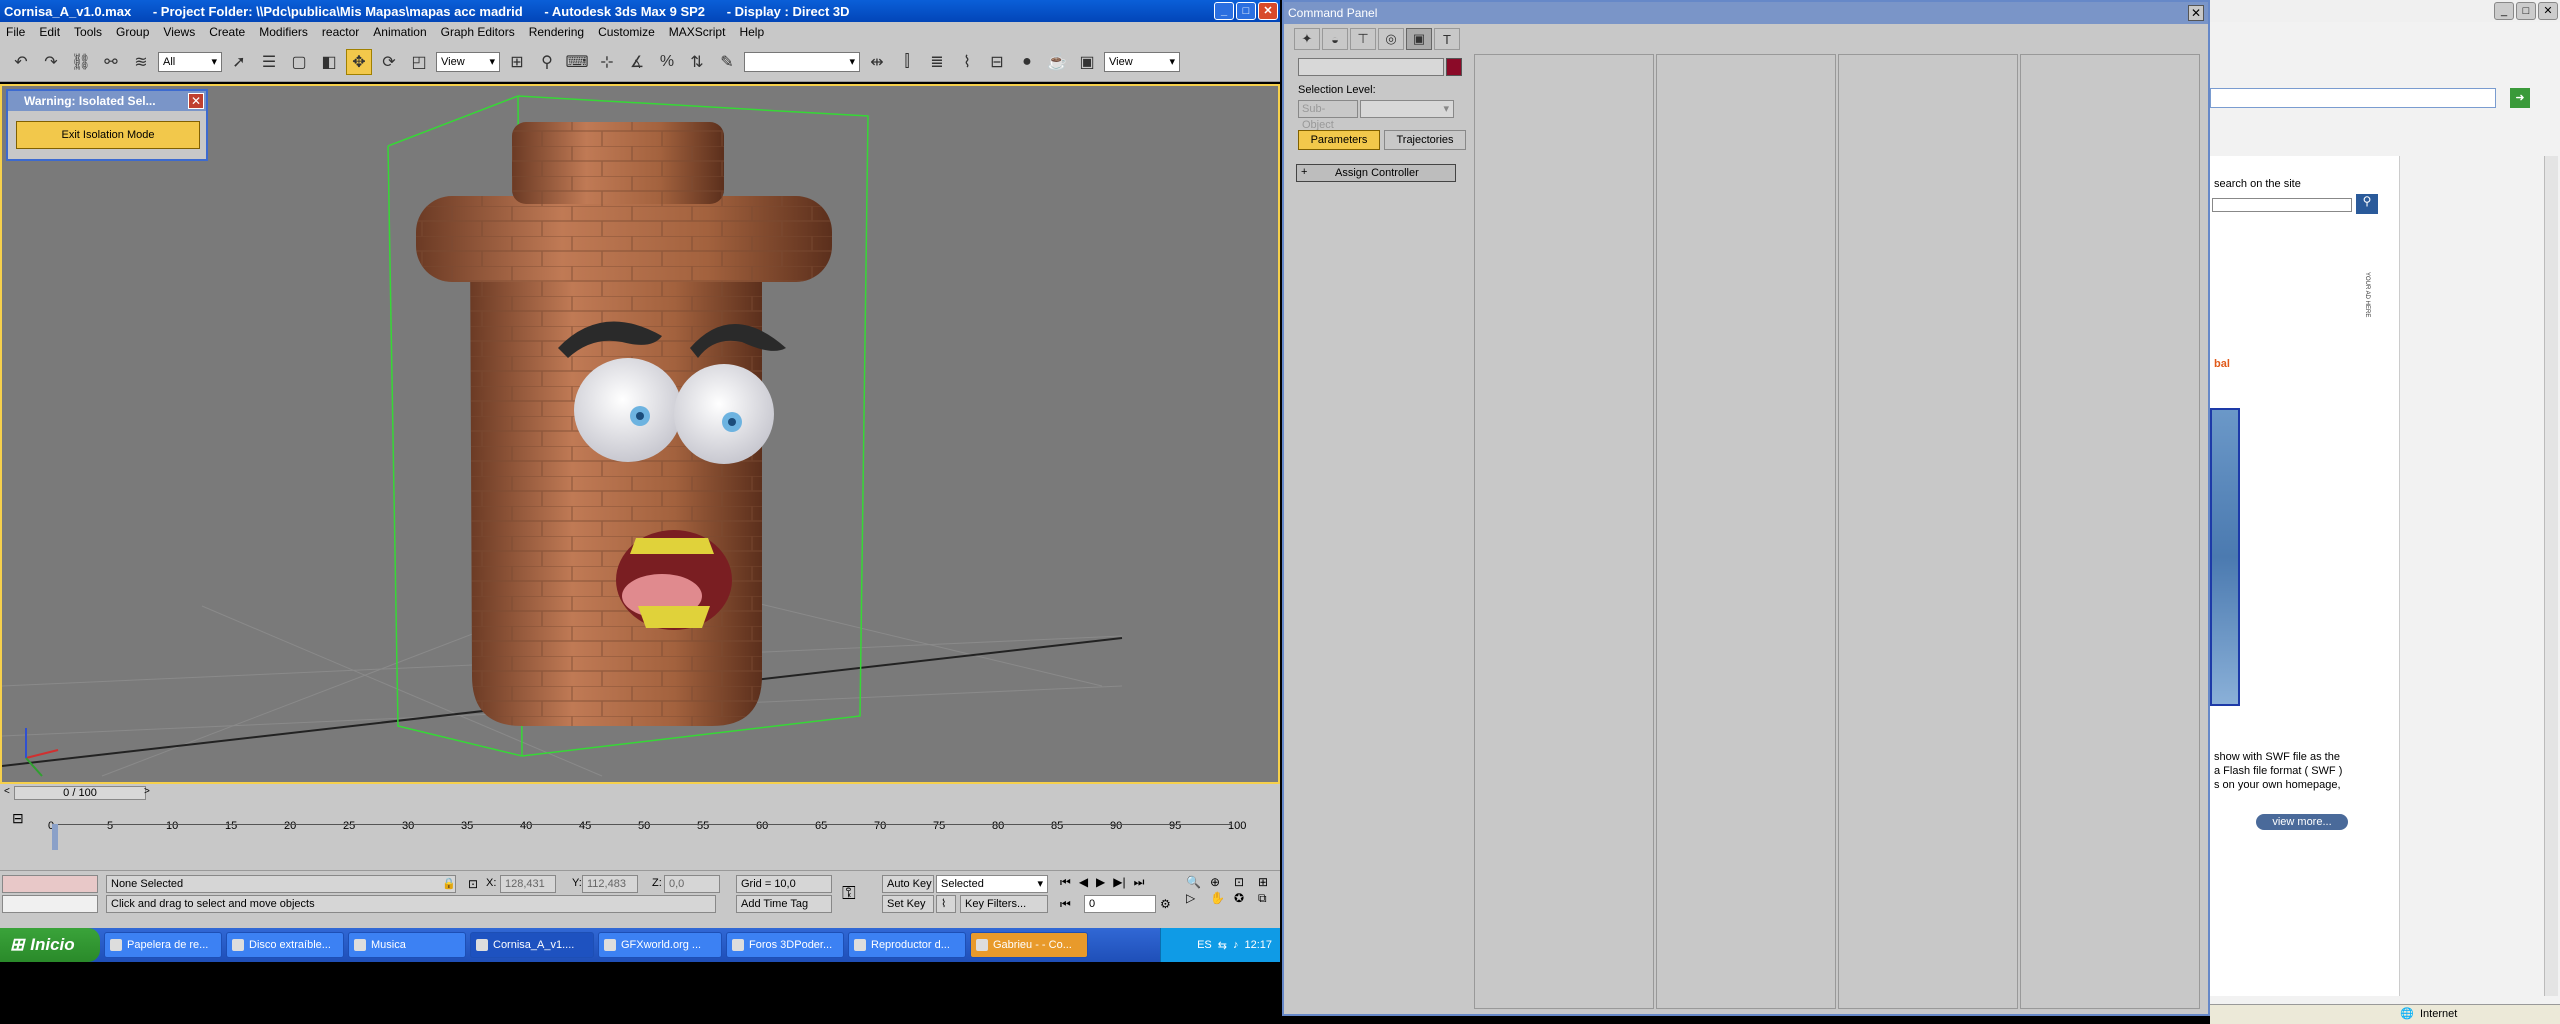  I want to click on assign-controller-rollout: + Assign Controller, so click(1376, 173).